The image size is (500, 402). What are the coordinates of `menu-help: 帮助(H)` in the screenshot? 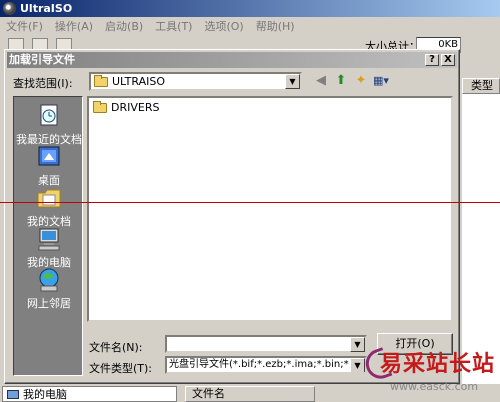 It's located at (275, 26).